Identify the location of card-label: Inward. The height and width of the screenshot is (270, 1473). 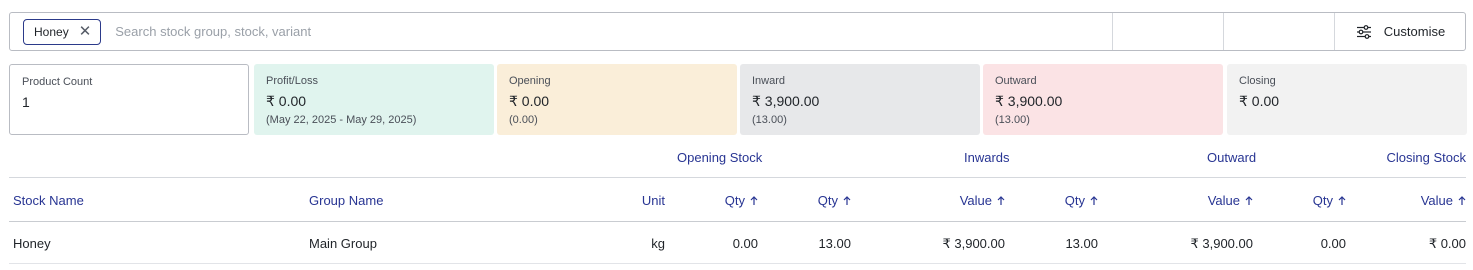
(769, 81).